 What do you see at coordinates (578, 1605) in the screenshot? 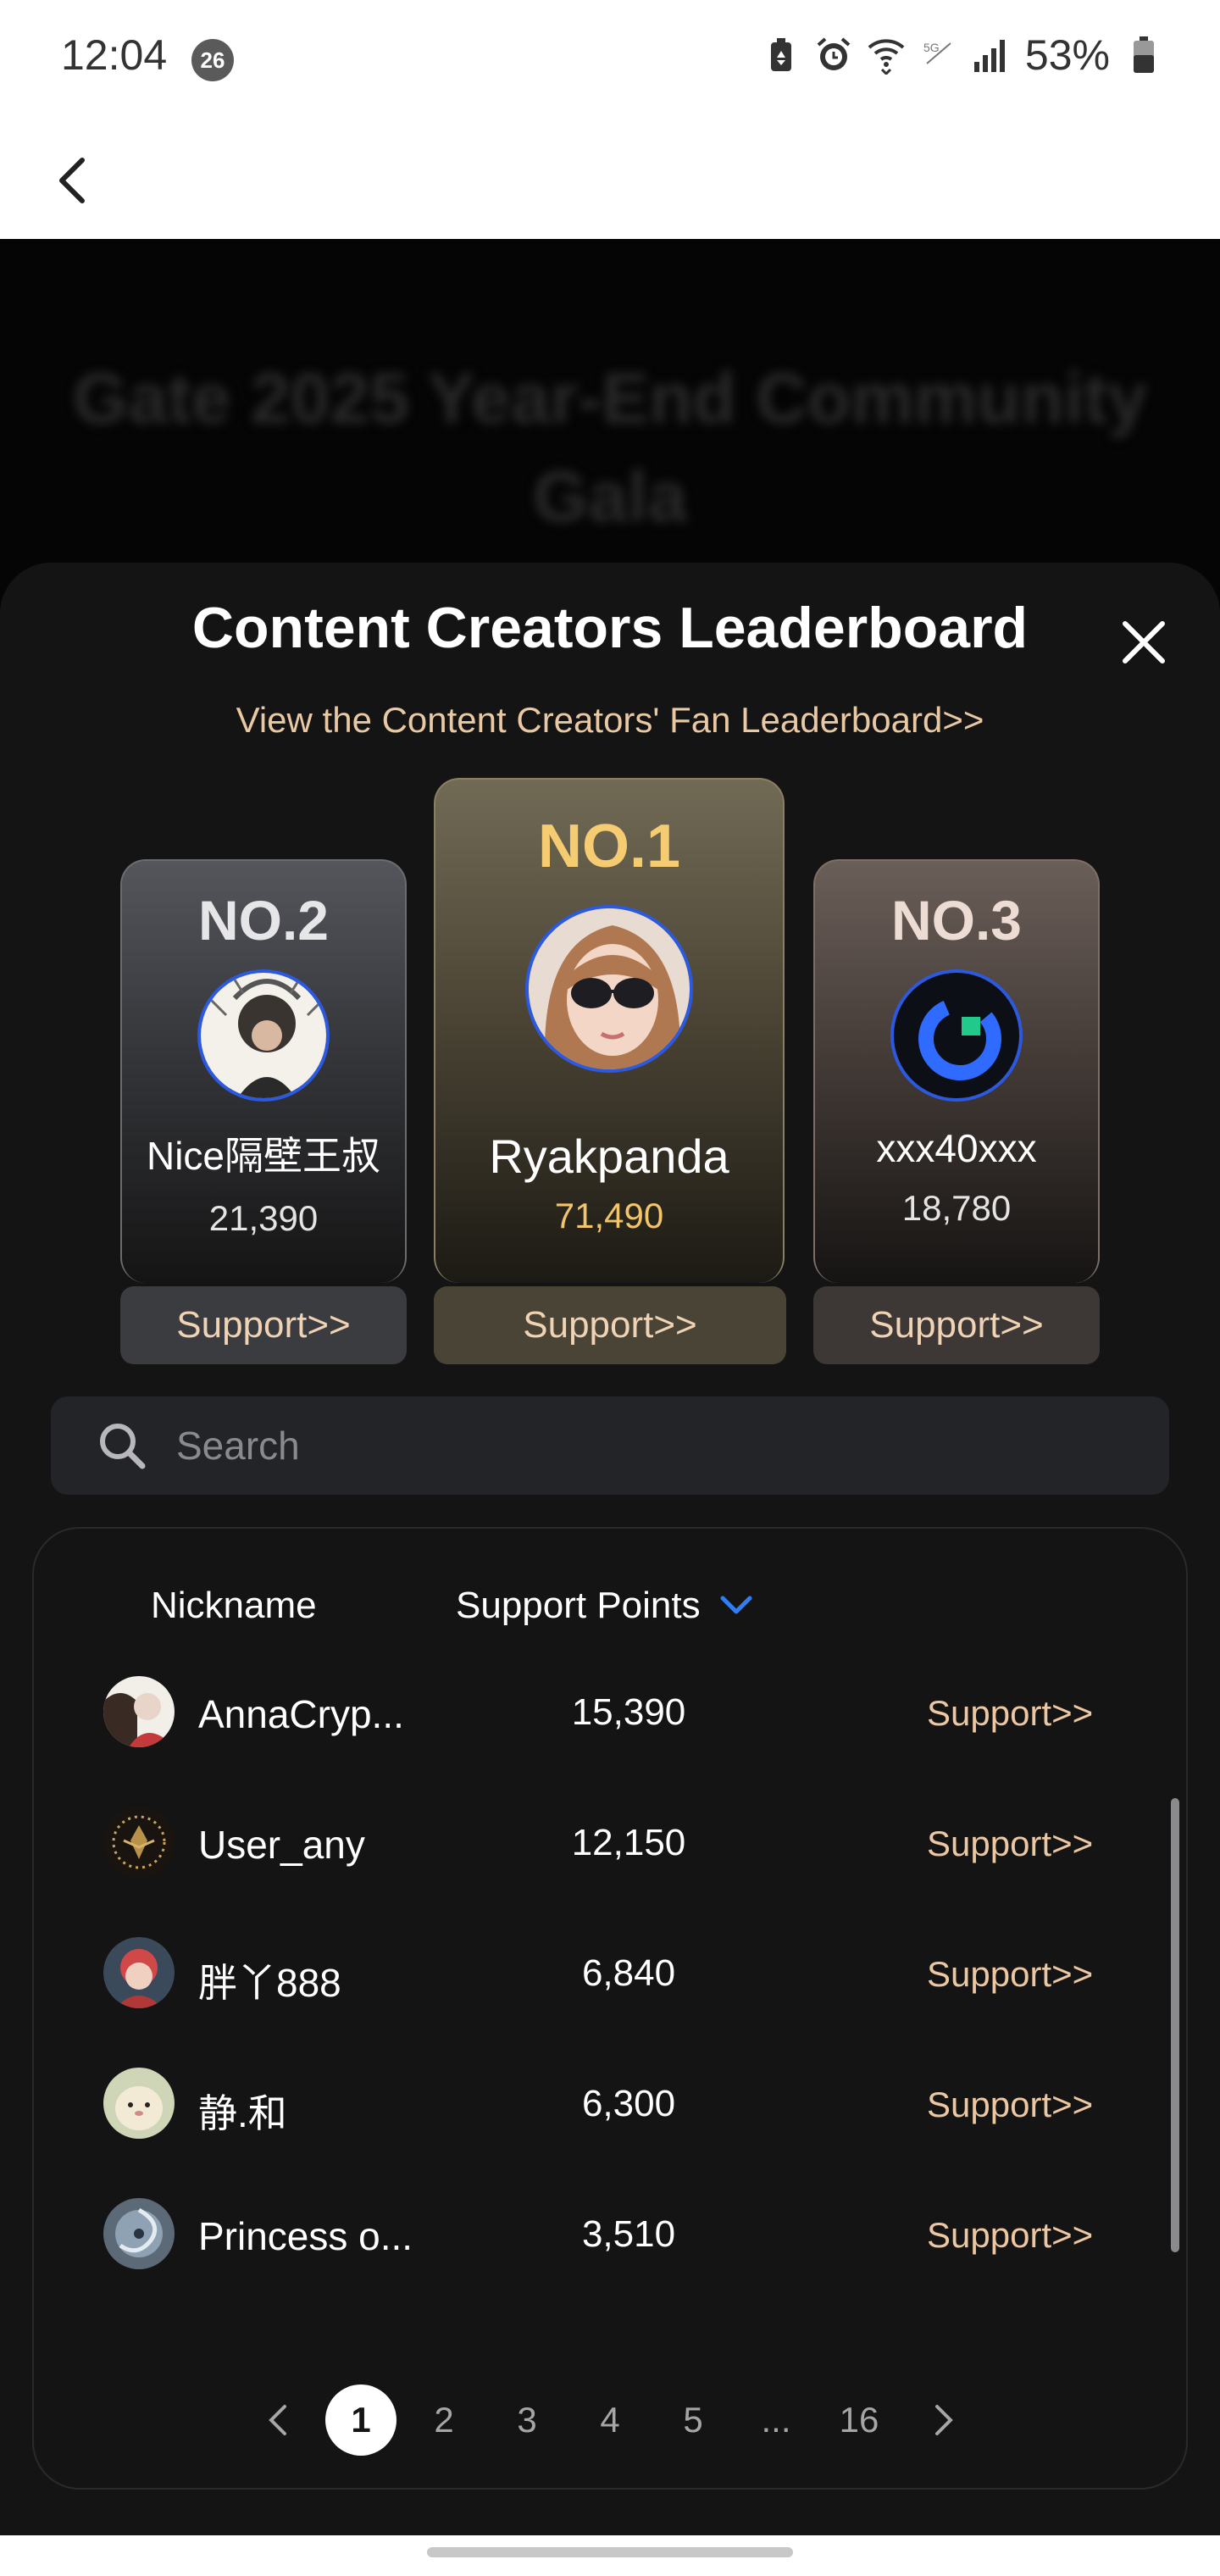
I see `column-header-label: Support Points` at bounding box center [578, 1605].